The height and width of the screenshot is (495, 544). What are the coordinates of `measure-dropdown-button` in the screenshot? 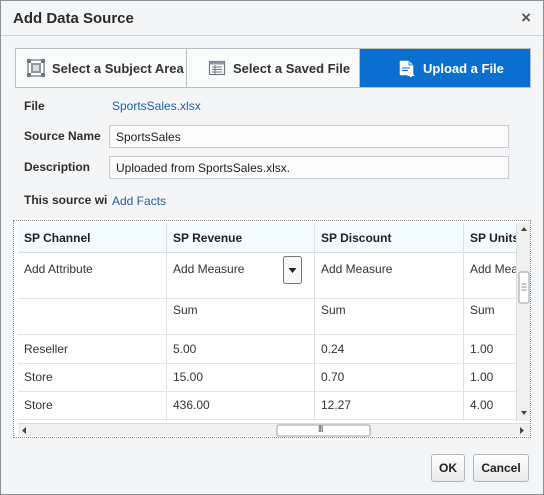 It's located at (292, 270).